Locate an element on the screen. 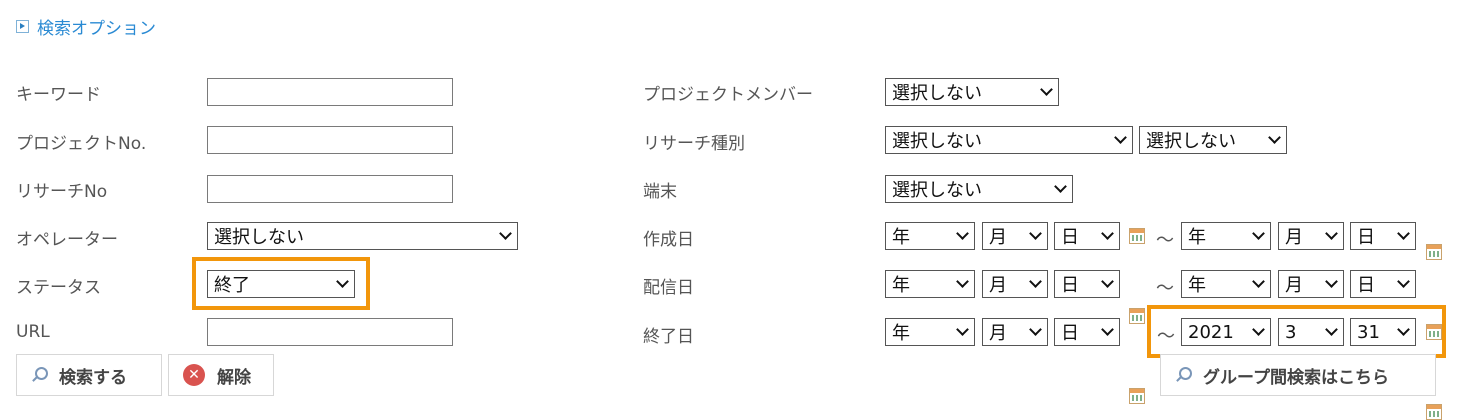 This screenshot has width=1463, height=420. group-search-button: グループ間検索はこちら is located at coordinates (1298, 375).